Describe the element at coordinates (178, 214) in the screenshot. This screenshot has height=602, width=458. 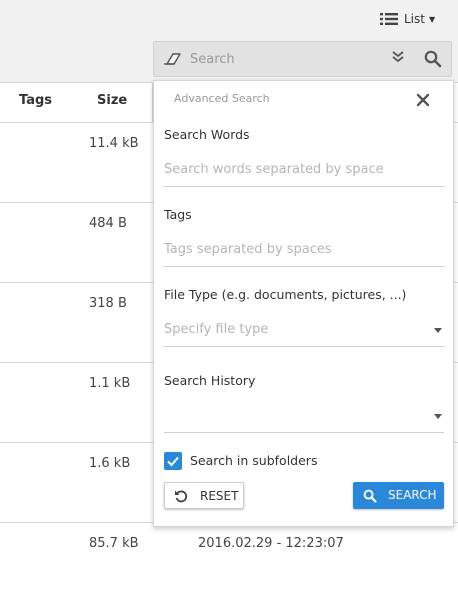
I see `tags-label: Tags` at that location.